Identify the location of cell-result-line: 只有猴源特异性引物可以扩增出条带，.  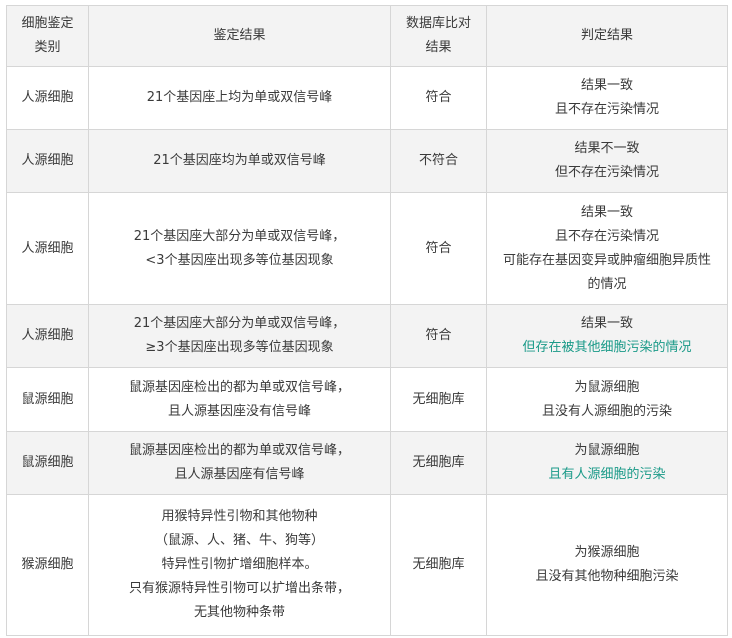
(239, 588).